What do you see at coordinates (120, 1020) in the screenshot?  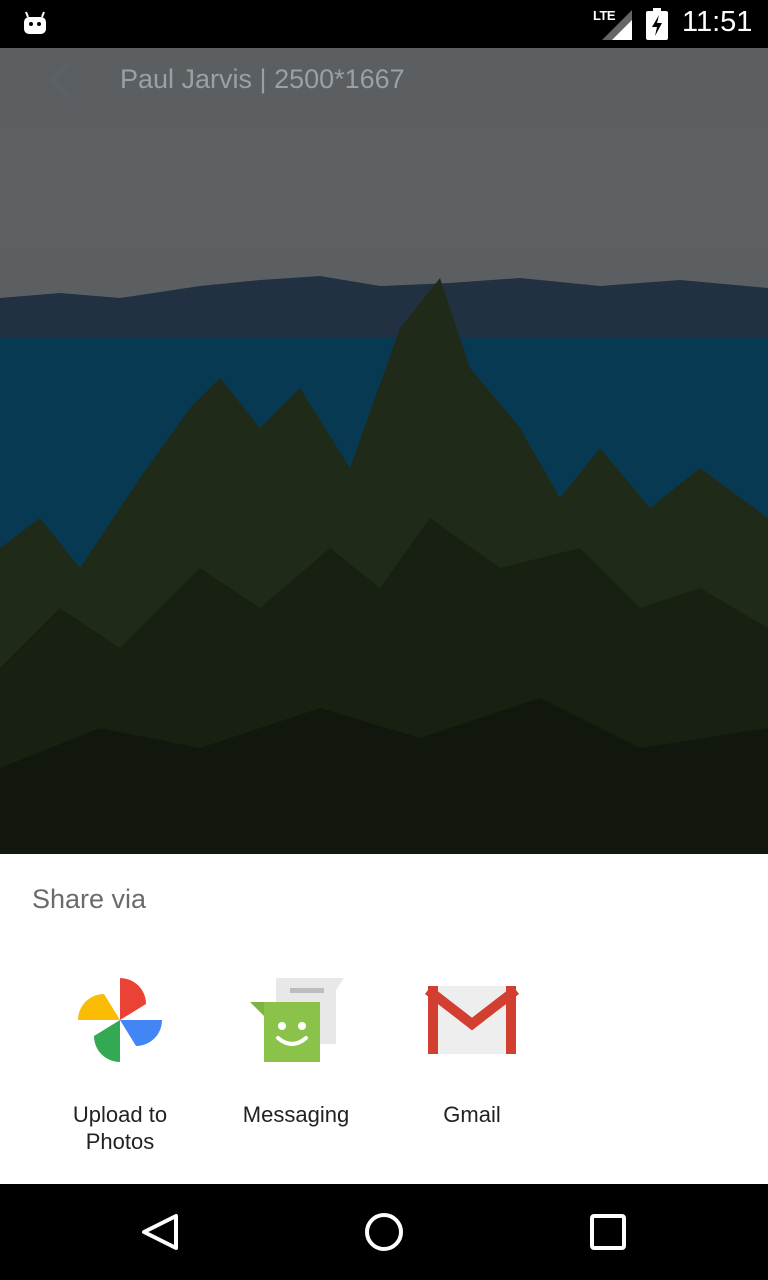 I see `google-photos-icon` at bounding box center [120, 1020].